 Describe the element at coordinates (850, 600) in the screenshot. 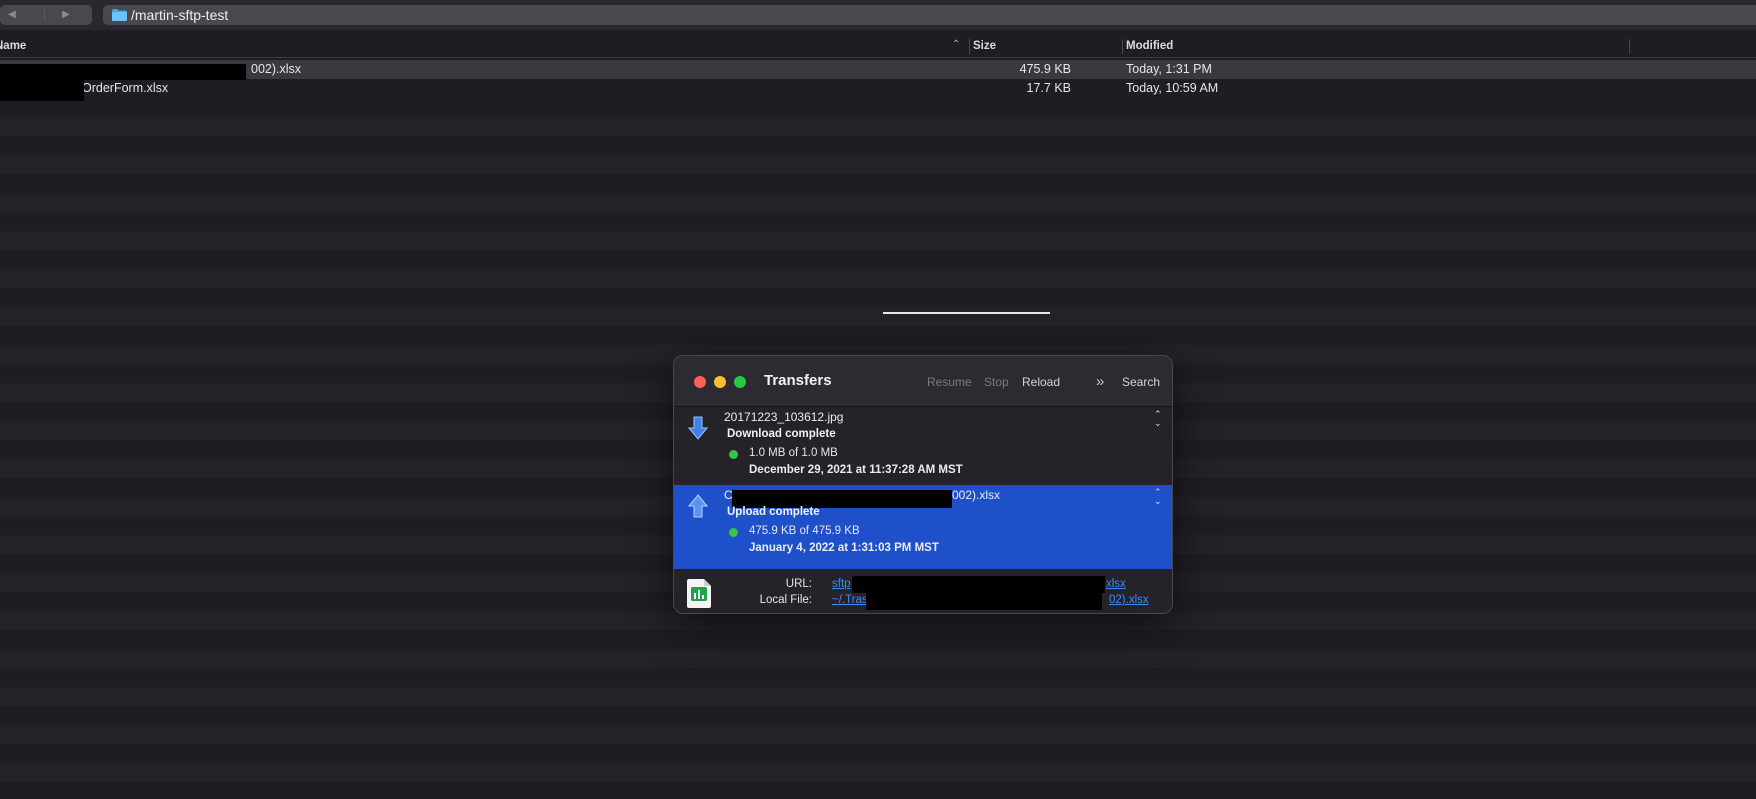

I see `local-file-link-prefix: ~/.Tras` at that location.